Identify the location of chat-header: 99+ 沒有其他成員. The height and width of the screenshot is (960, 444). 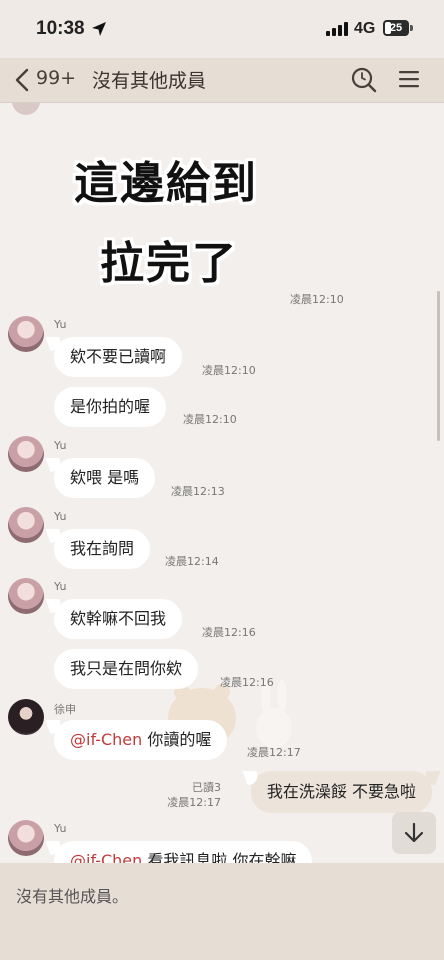
(222, 80).